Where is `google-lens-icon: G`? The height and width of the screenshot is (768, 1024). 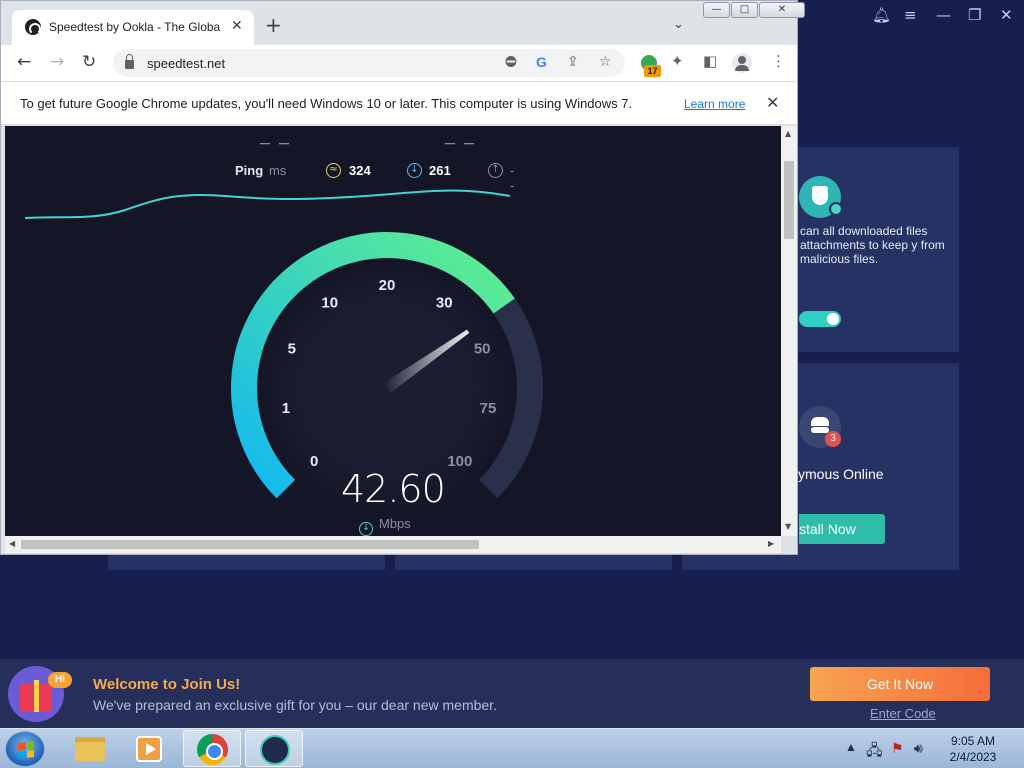 google-lens-icon: G is located at coordinates (541, 62).